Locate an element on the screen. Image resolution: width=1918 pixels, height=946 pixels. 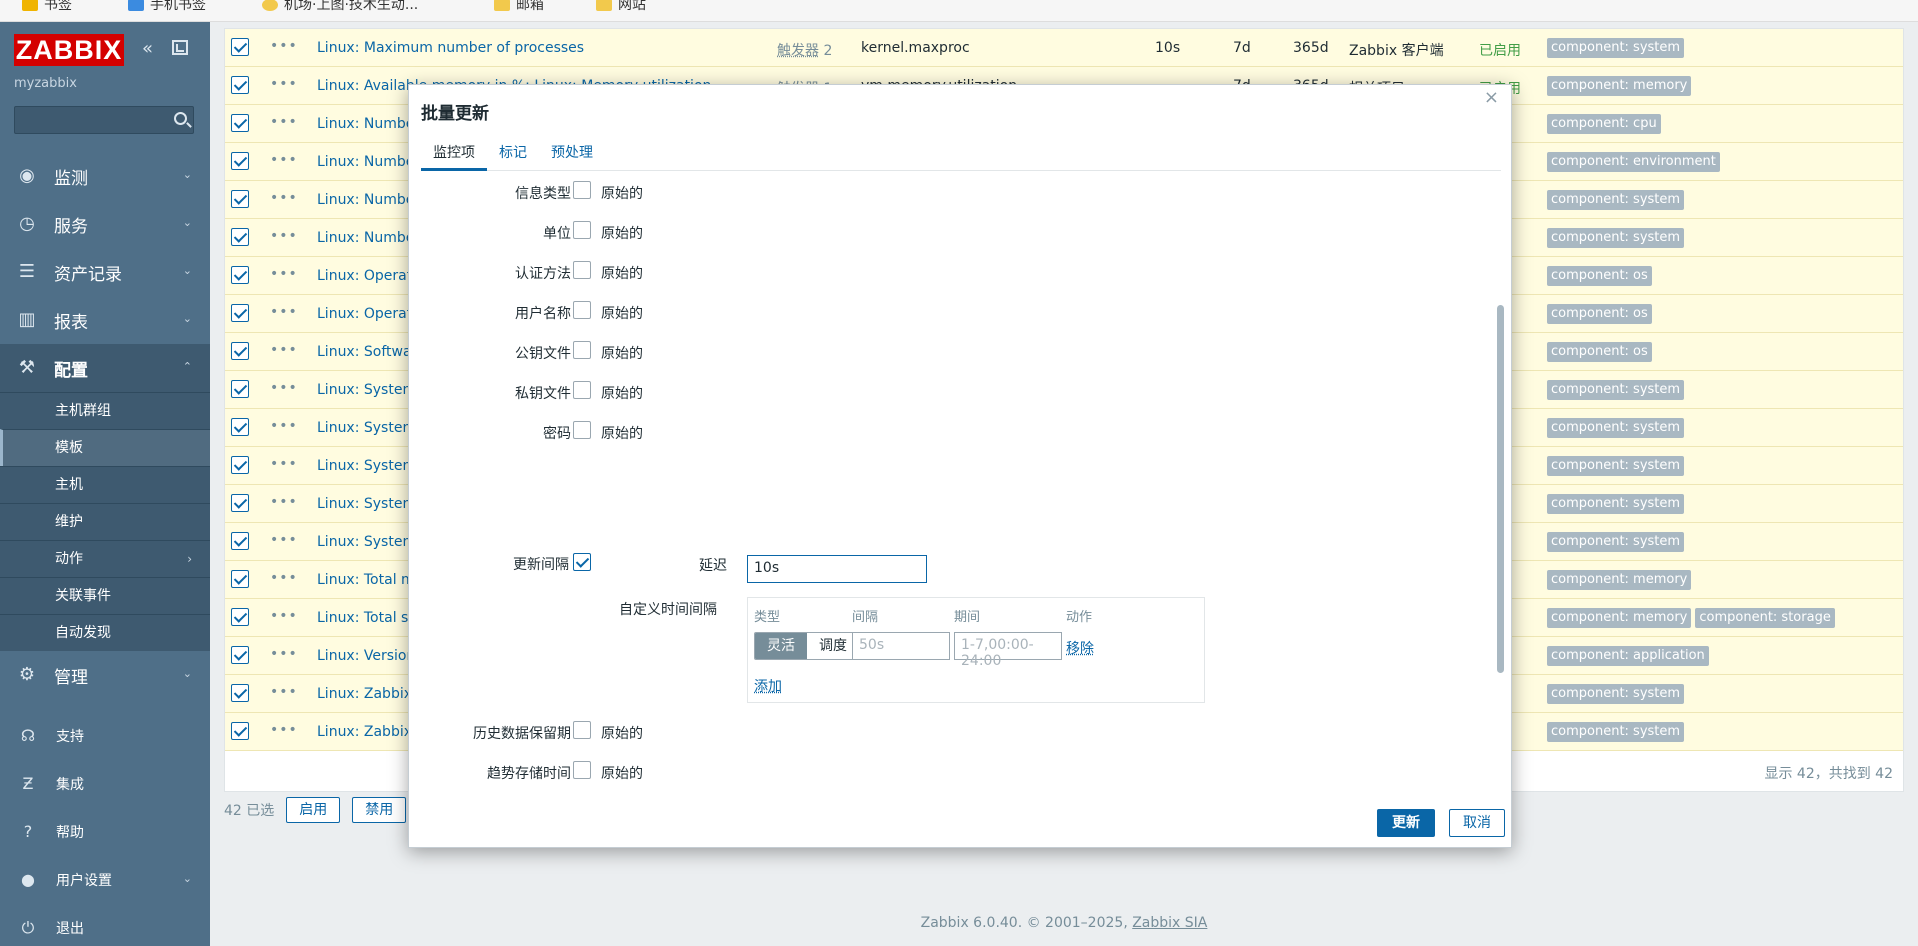
field-label: 单位 is located at coordinates (557, 234).